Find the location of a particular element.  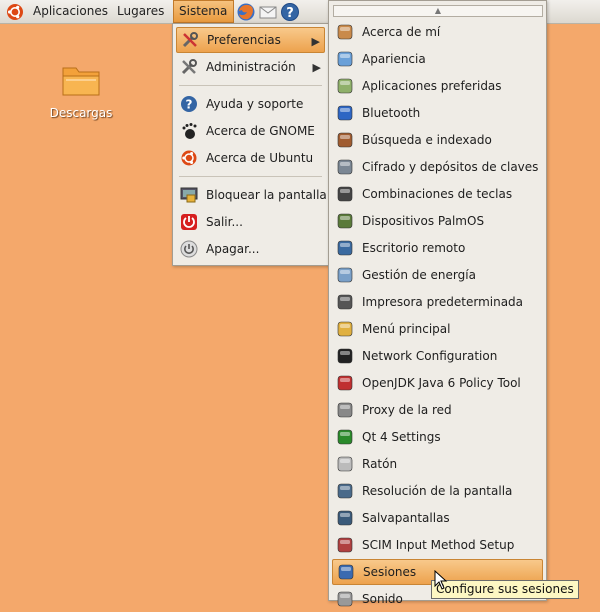

preferred-apps-icon is located at coordinates (345, 86).